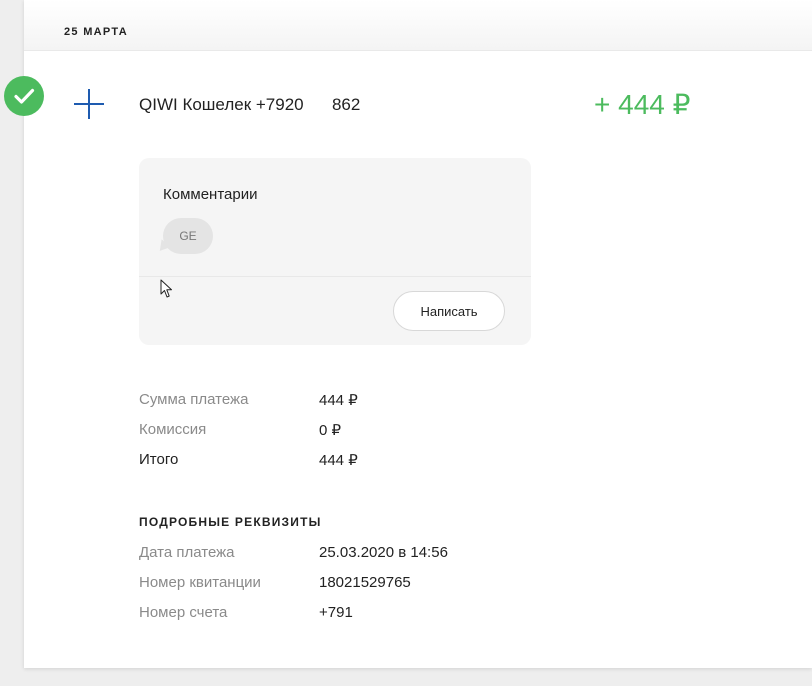 This screenshot has width=812, height=686. What do you see at coordinates (188, 236) in the screenshot?
I see `comment-bubble: GE` at bounding box center [188, 236].